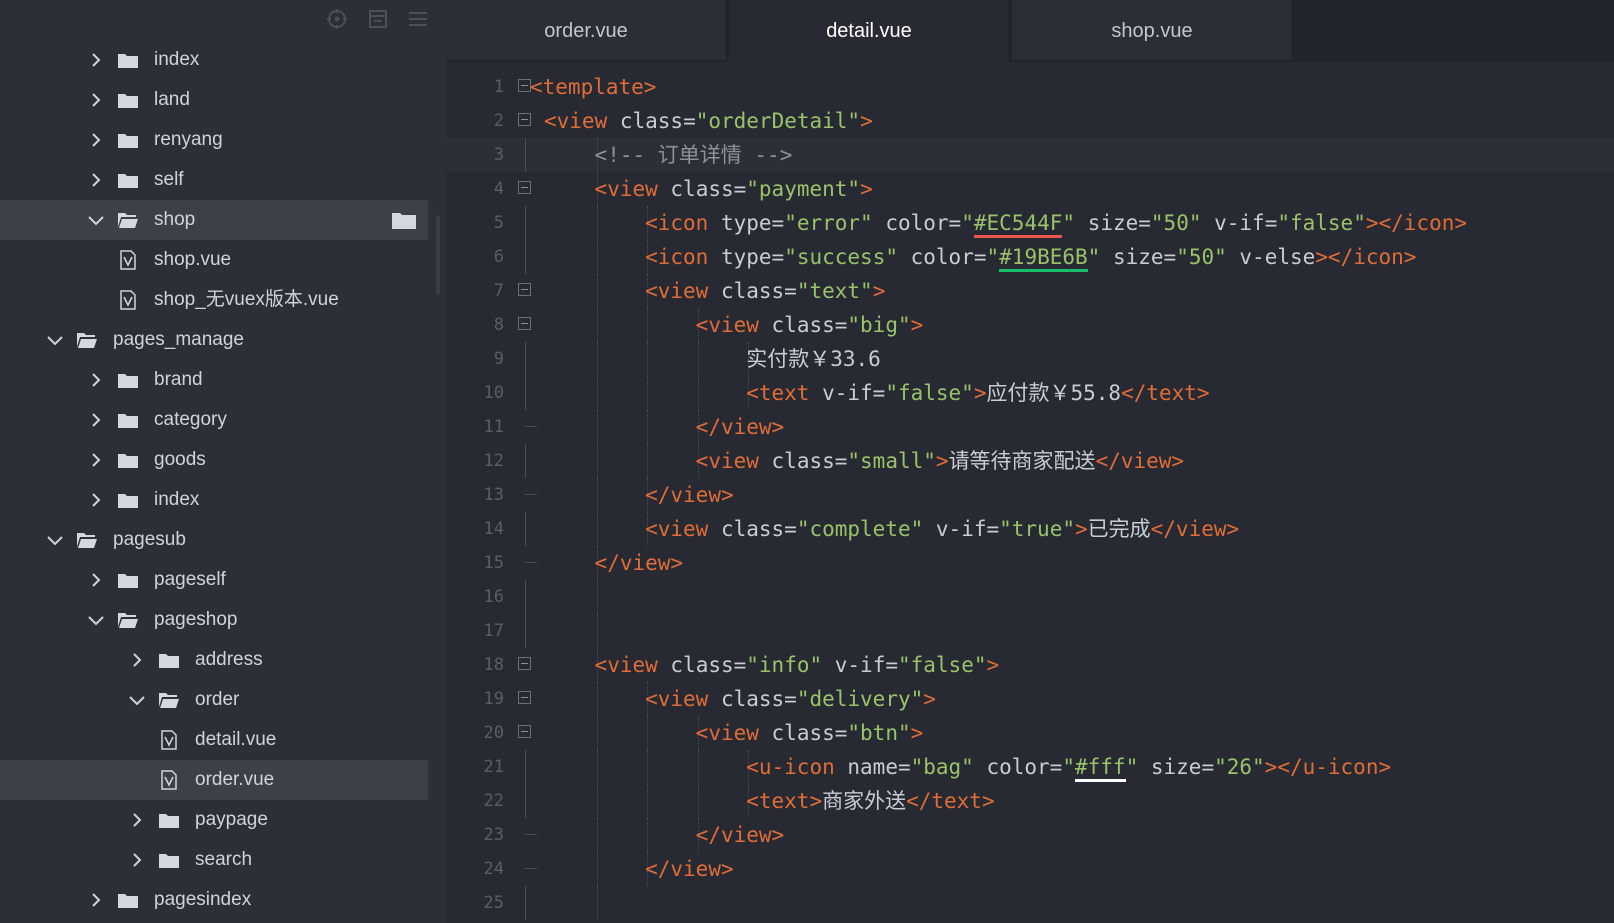  Describe the element at coordinates (1030, 903) in the screenshot. I see `code-line: 25` at that location.